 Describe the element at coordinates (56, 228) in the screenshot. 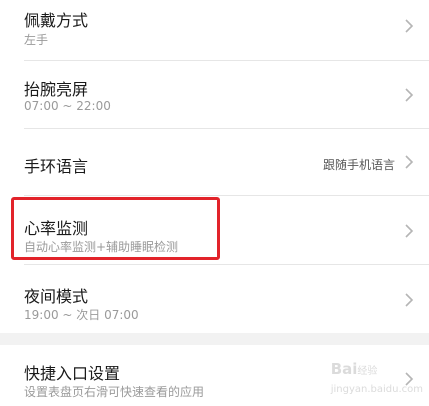

I see `setting-title: 心率监测` at that location.